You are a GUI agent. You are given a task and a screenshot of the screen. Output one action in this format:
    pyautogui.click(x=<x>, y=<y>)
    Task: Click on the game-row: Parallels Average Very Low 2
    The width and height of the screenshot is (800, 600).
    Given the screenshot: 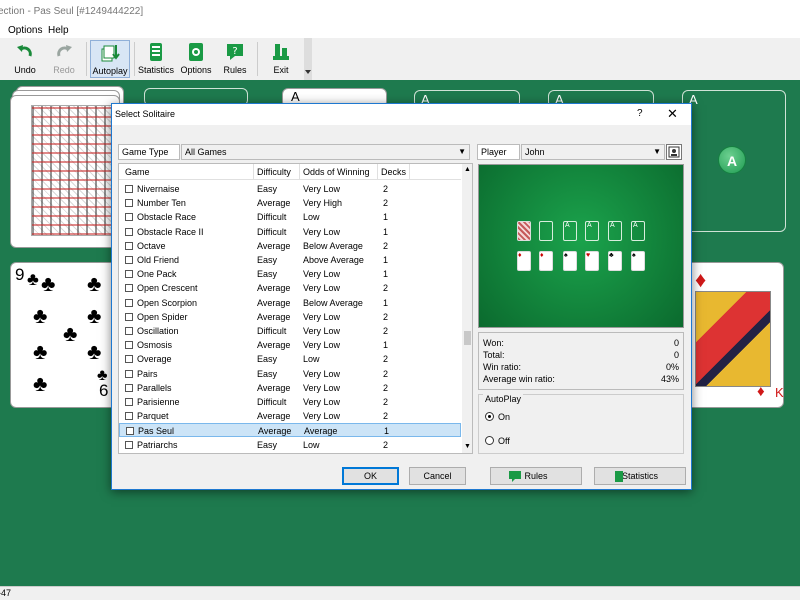 What is the action you would take?
    pyautogui.click(x=290, y=388)
    